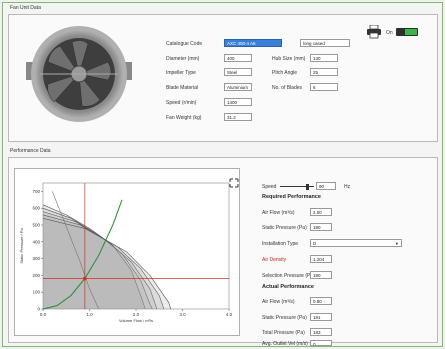  What do you see at coordinates (25, 8) in the screenshot?
I see `fan-data-title: Fan Unit Data` at bounding box center [25, 8].